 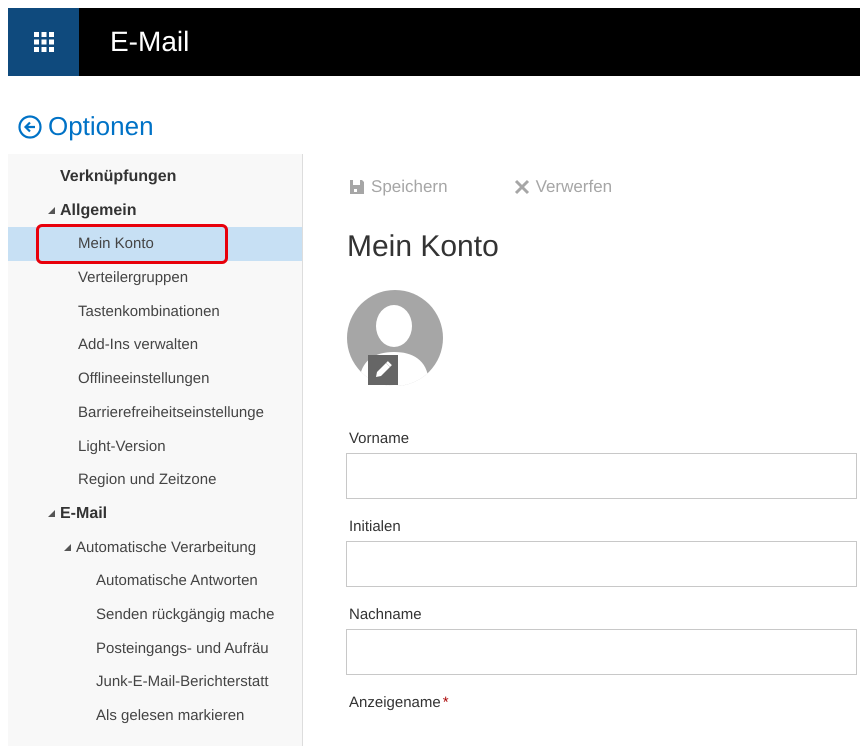 I want to click on sidebar-item: Offlineeinstellungen, so click(x=109, y=379).